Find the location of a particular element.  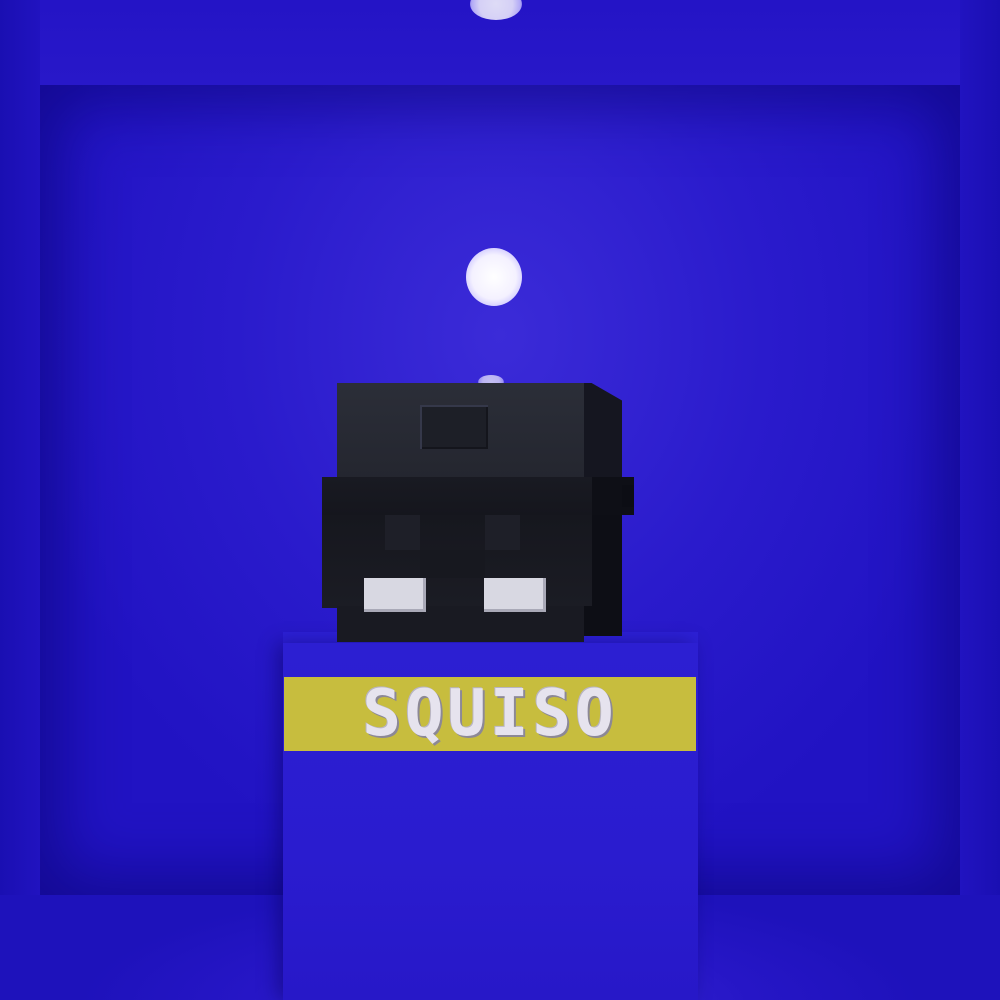

right-eye is located at coordinates (515, 595).